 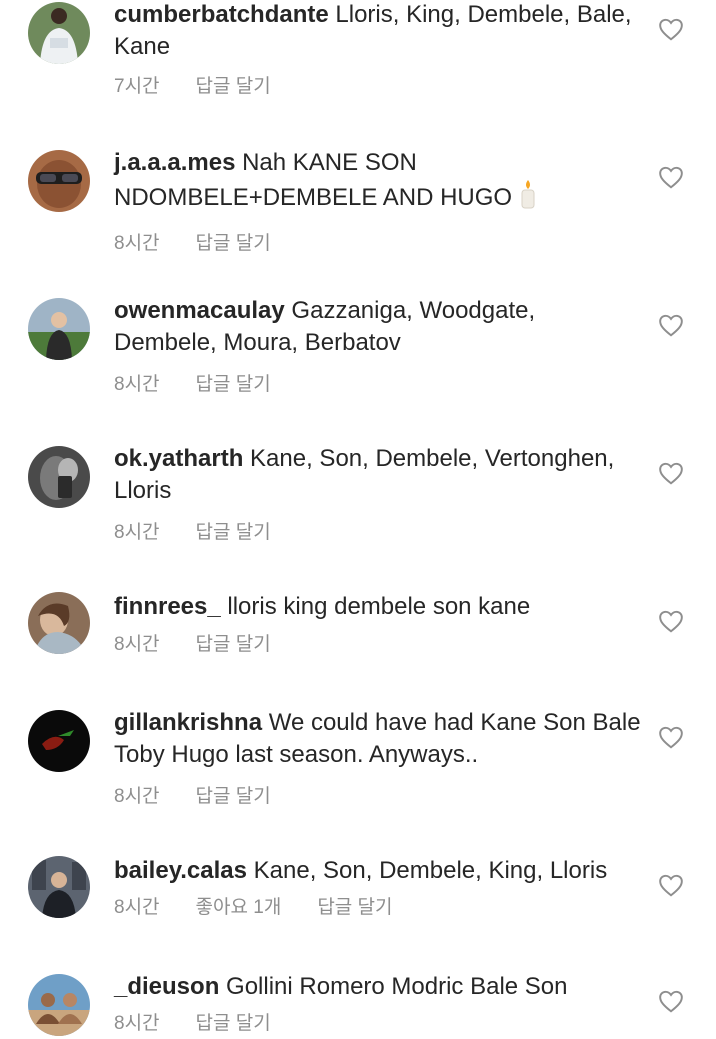 I want to click on comment-content: Kane, Son, Dembele, King, Lloris, so click(x=430, y=870).